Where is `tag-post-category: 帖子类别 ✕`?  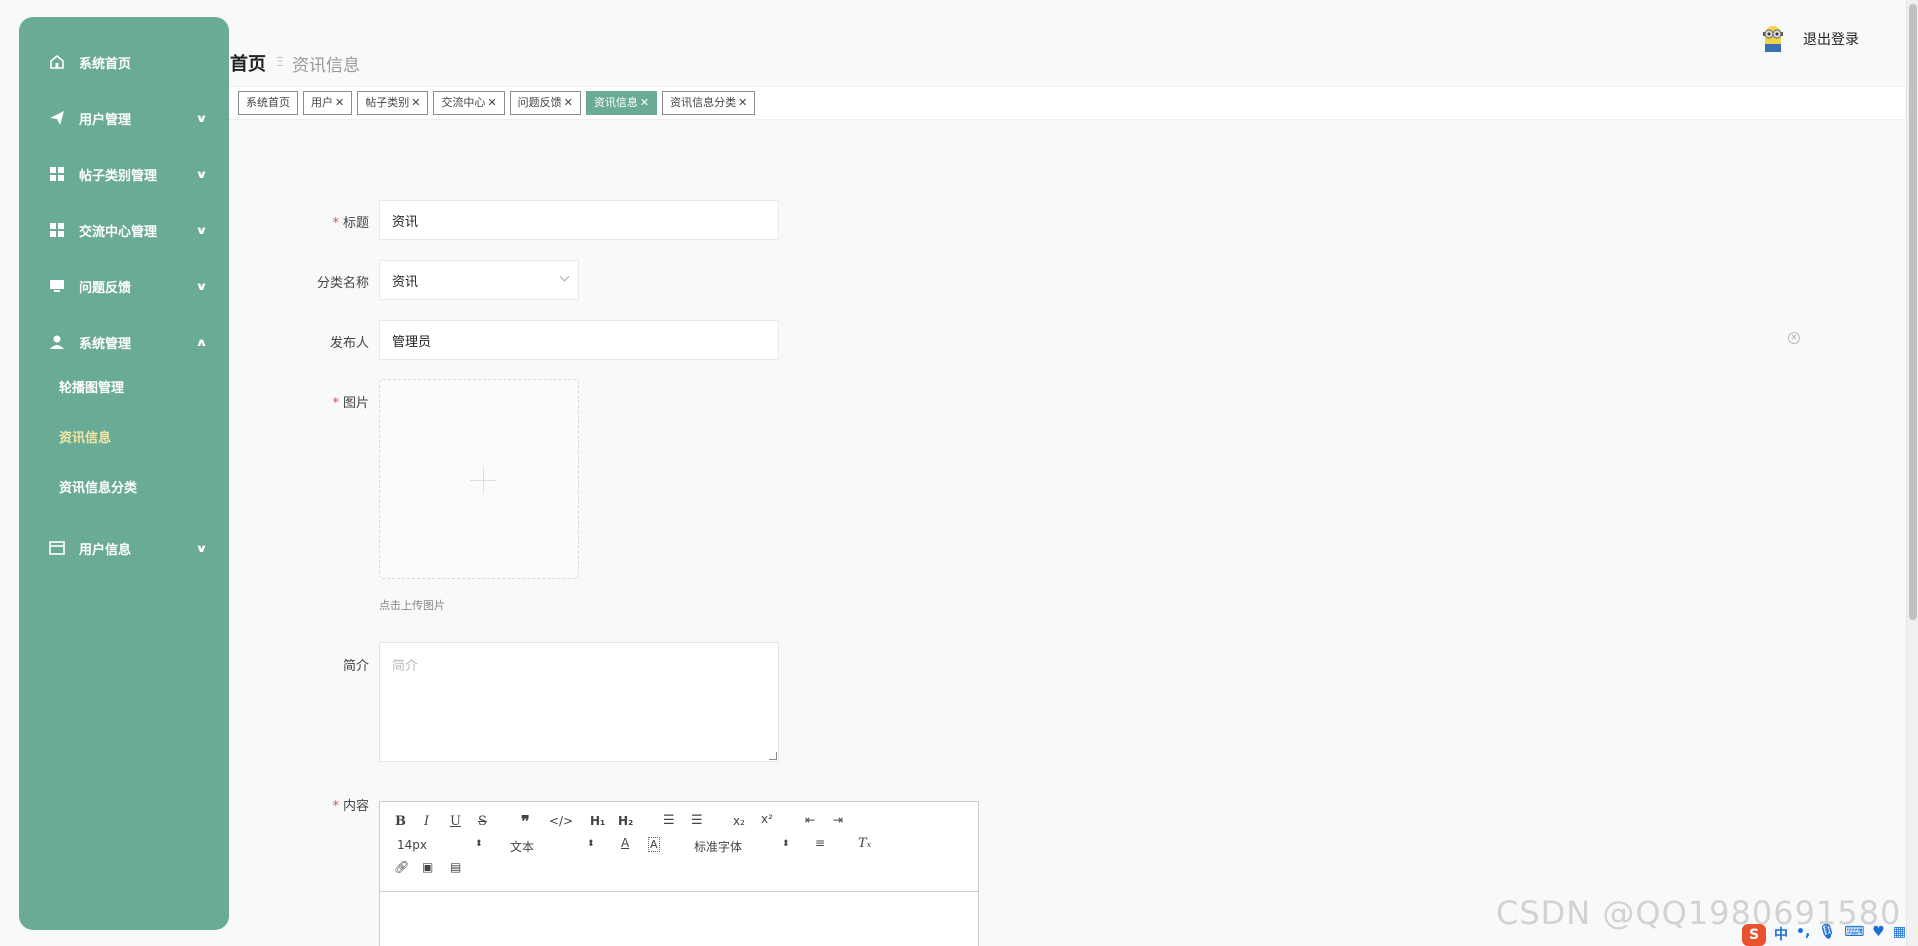
tag-post-category: 帖子类别 ✕ is located at coordinates (393, 103).